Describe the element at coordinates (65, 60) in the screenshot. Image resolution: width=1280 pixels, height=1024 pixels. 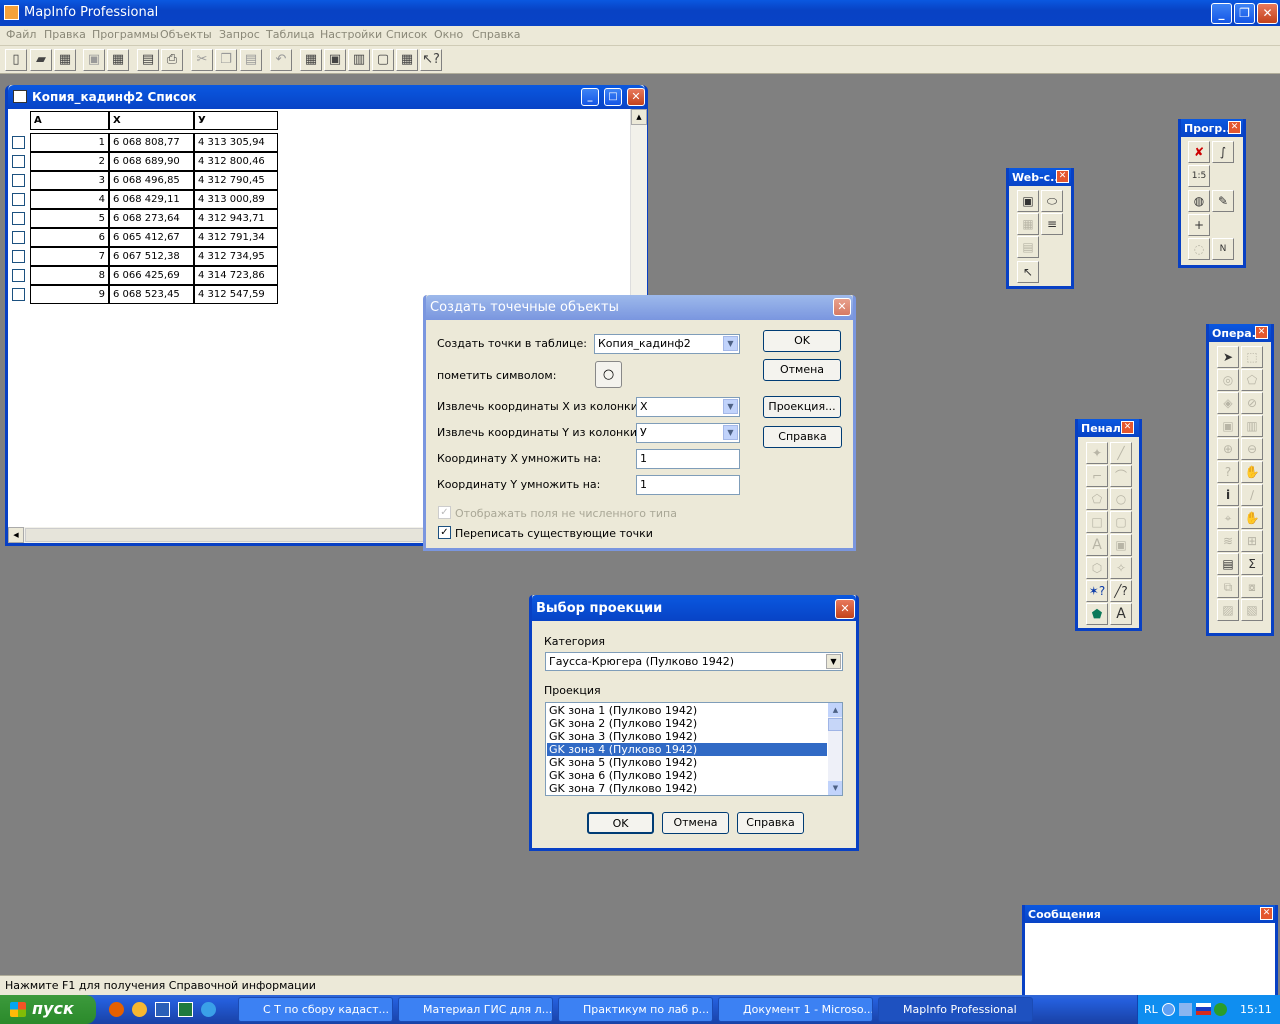
I see `open-workspace-icon: ▦` at that location.